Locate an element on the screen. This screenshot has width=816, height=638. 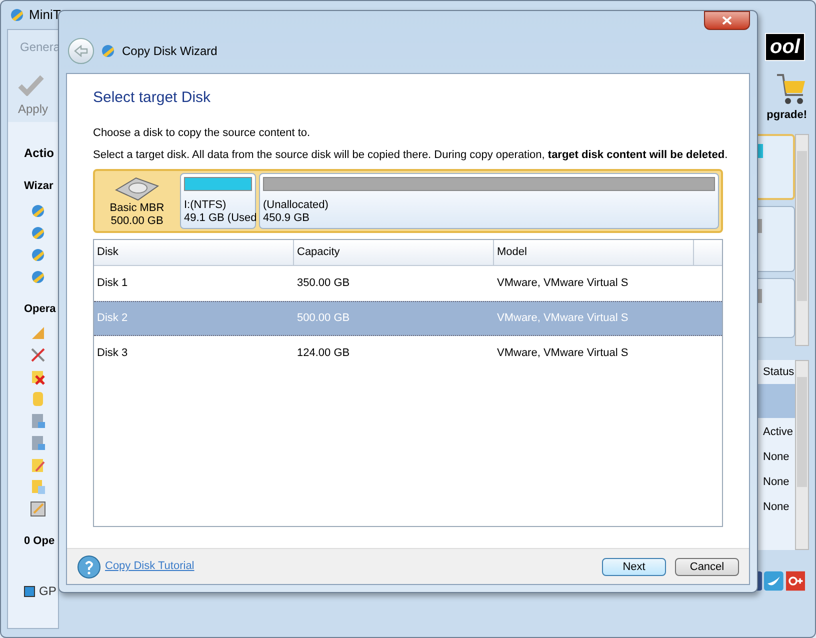
next-button: Next is located at coordinates (634, 567).